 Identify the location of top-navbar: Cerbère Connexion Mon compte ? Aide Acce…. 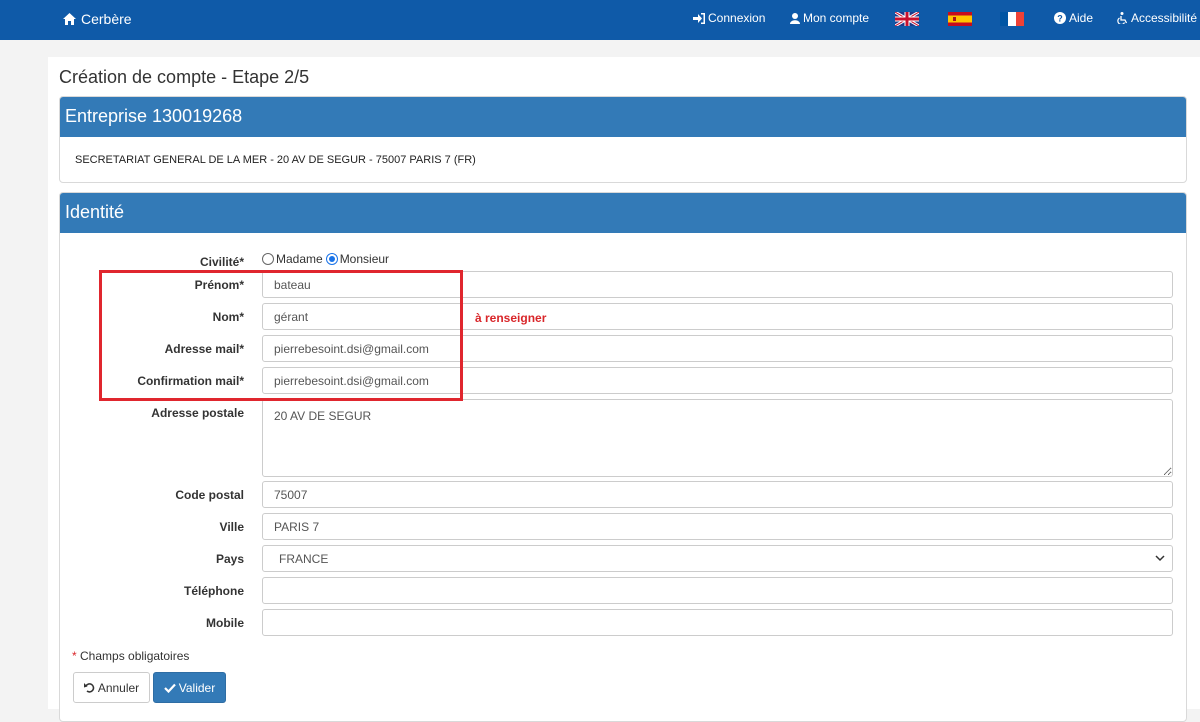
(600, 20).